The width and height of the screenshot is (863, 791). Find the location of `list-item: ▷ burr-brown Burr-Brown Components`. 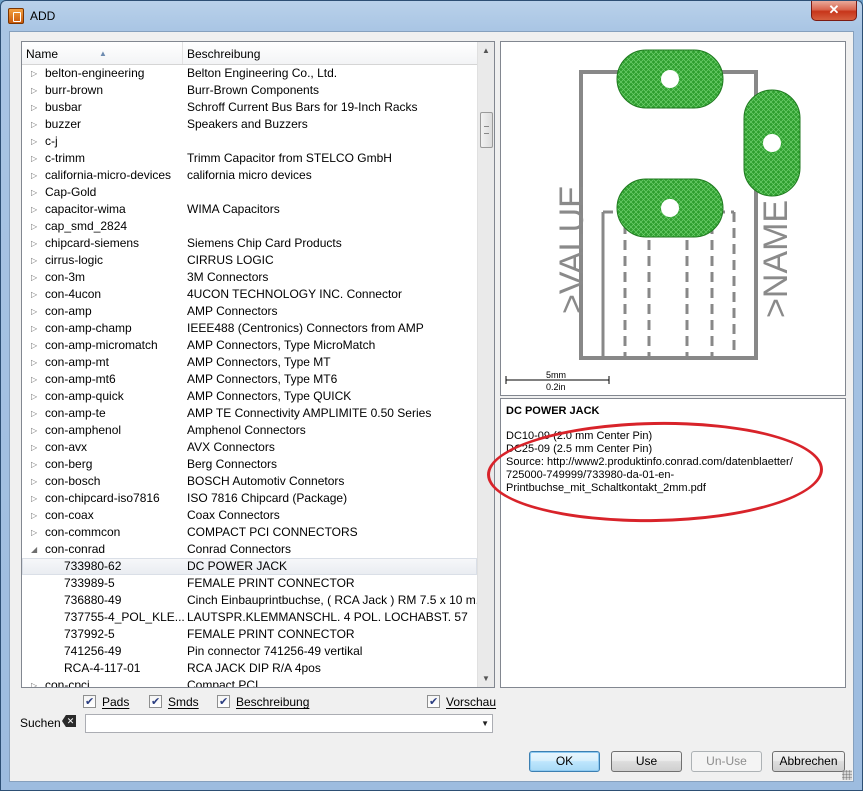

list-item: ▷ burr-brown Burr-Brown Components is located at coordinates (249, 90).